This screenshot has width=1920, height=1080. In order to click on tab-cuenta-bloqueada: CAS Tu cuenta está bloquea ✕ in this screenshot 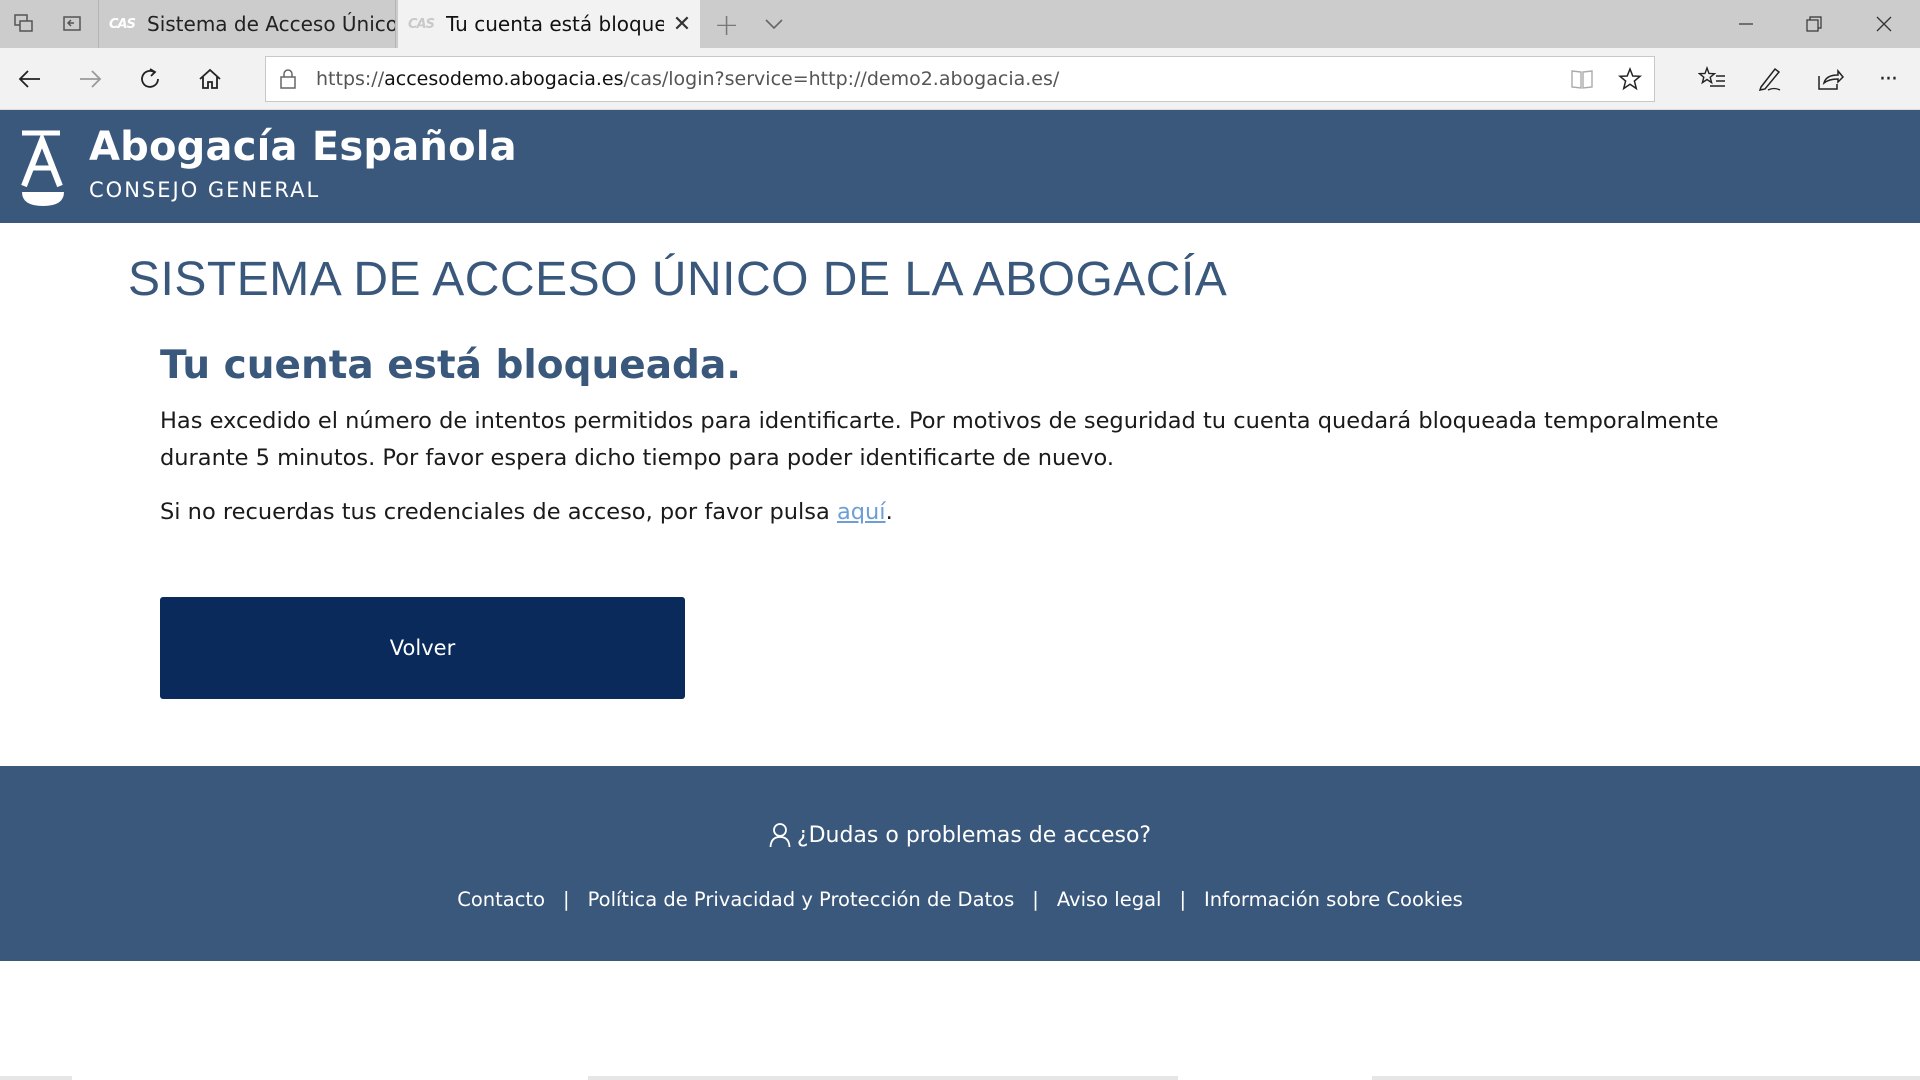, I will do `click(549, 24)`.